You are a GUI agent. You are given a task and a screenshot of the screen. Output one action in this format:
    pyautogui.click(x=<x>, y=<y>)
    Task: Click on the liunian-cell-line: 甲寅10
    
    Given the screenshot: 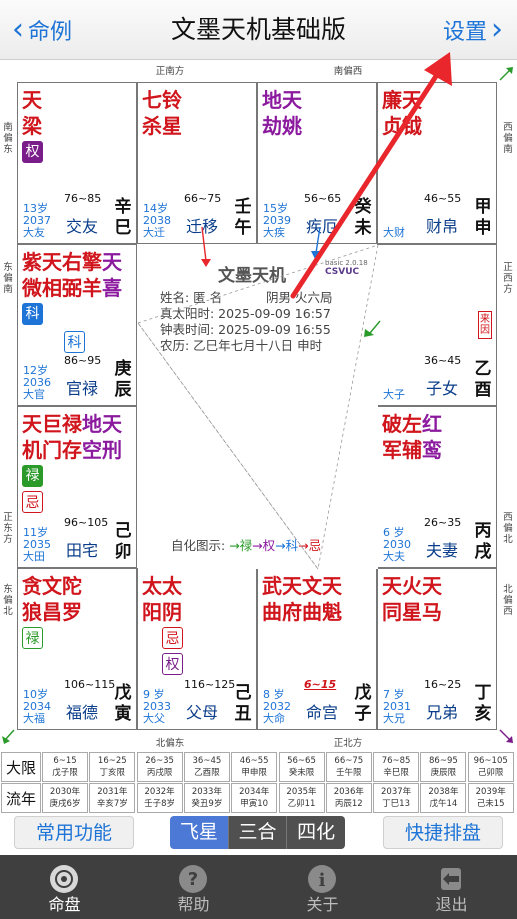 What is the action you would take?
    pyautogui.click(x=254, y=804)
    